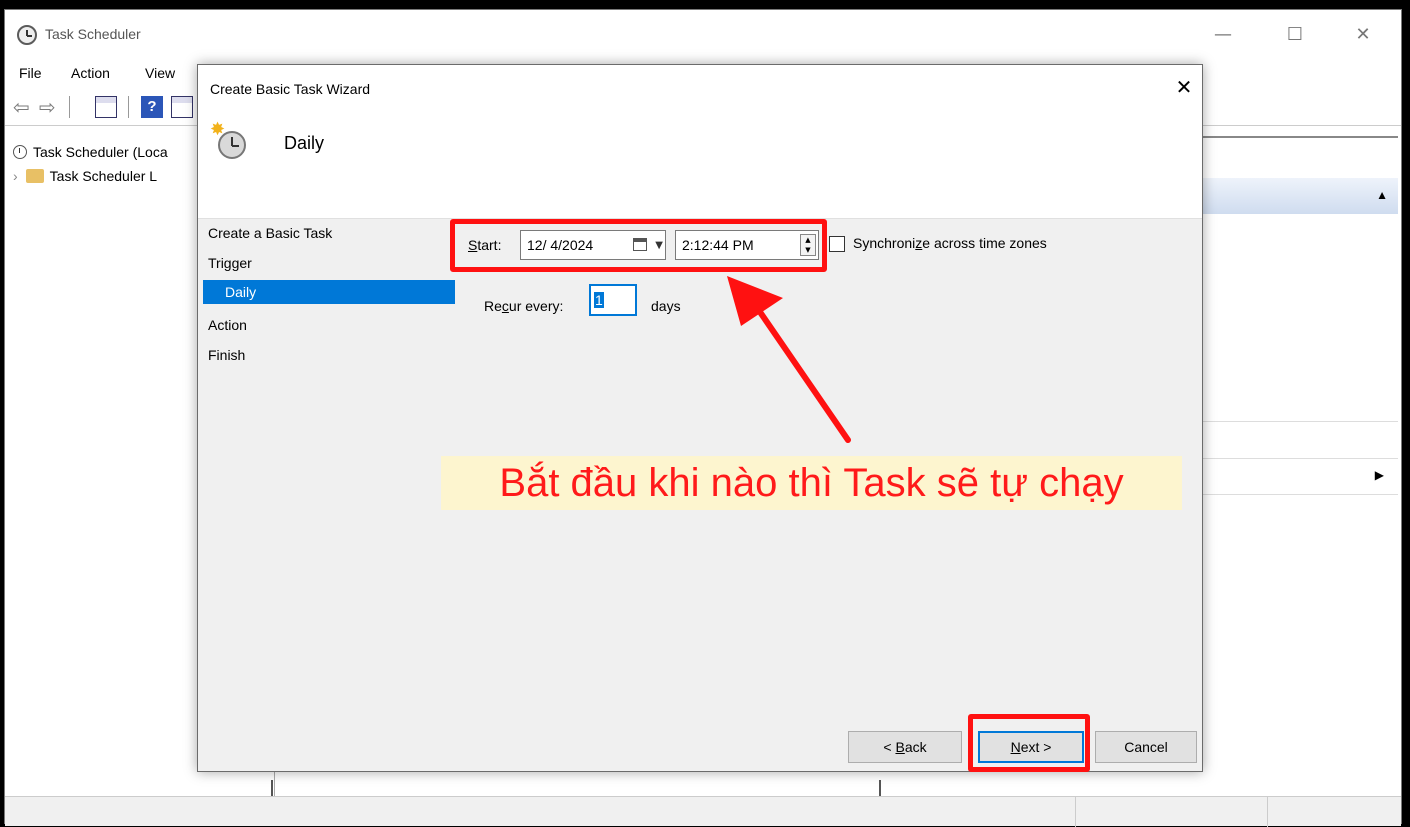  Describe the element at coordinates (638, 245) in the screenshot. I see `start-highlight-box` at that location.